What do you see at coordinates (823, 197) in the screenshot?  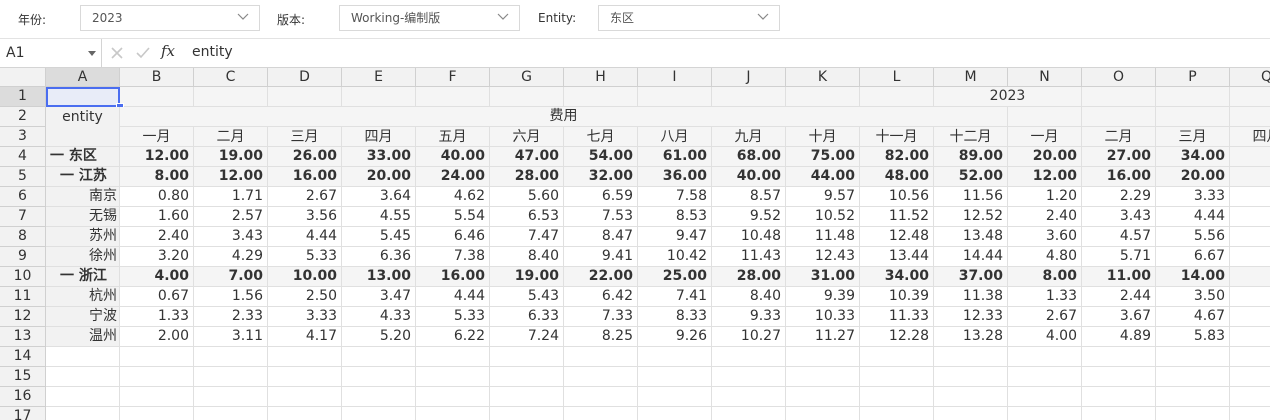 I see `data-cell: 9.57` at bounding box center [823, 197].